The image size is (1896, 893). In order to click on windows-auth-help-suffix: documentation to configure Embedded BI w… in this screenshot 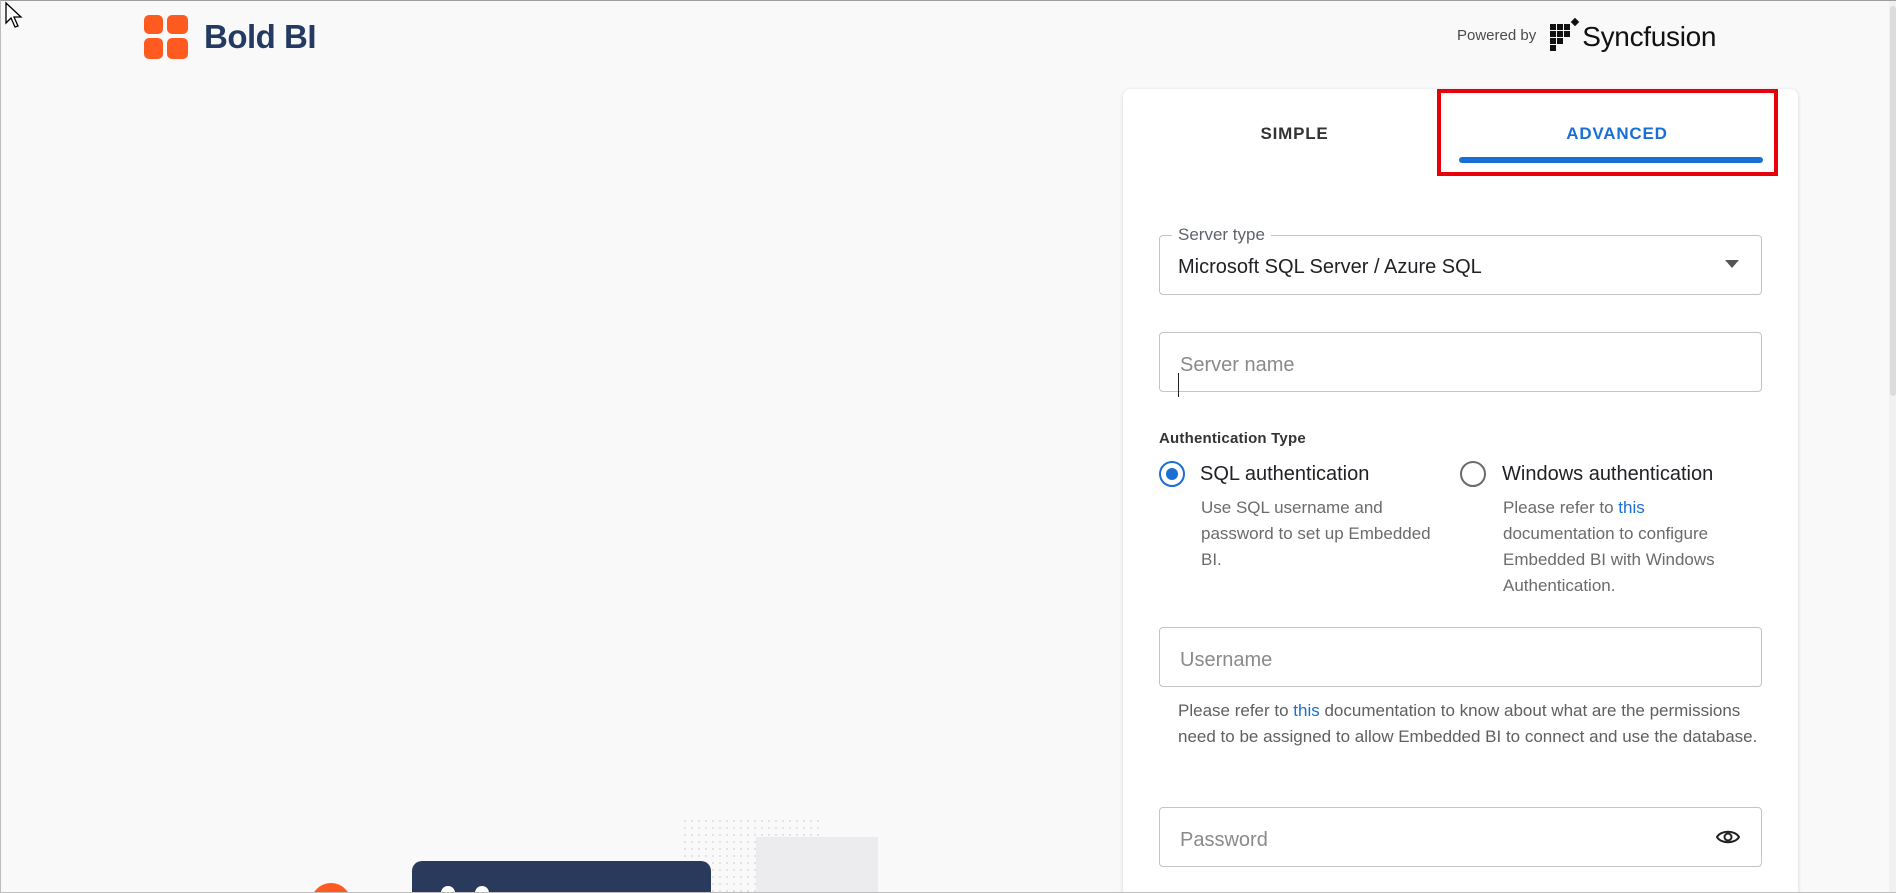, I will do `click(1609, 559)`.